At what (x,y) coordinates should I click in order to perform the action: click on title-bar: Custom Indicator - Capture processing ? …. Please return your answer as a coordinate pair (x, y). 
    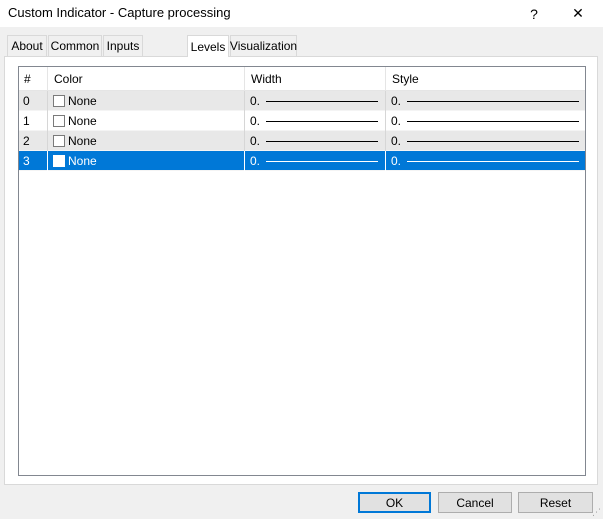
    Looking at the image, I should click on (301, 13).